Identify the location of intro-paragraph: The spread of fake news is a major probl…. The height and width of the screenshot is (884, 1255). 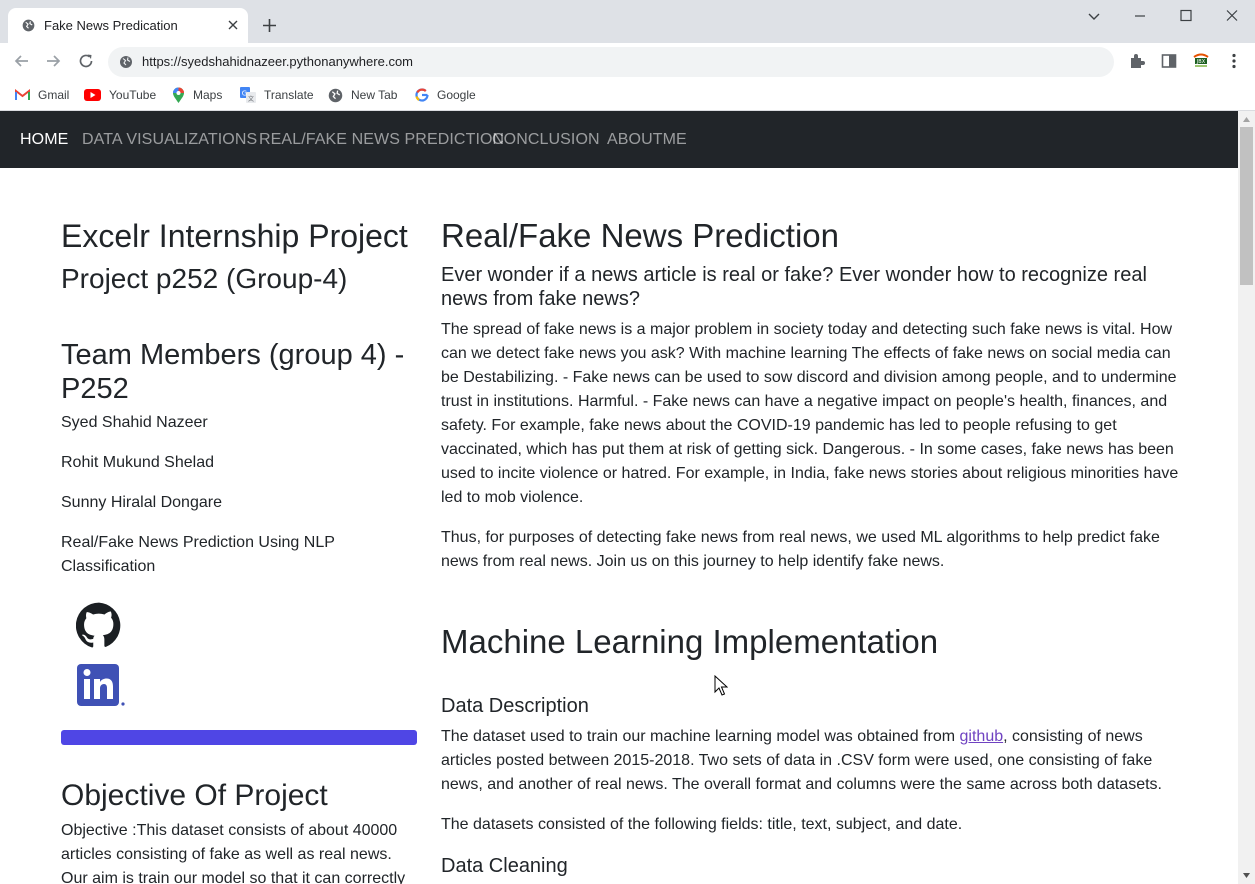
(810, 413).